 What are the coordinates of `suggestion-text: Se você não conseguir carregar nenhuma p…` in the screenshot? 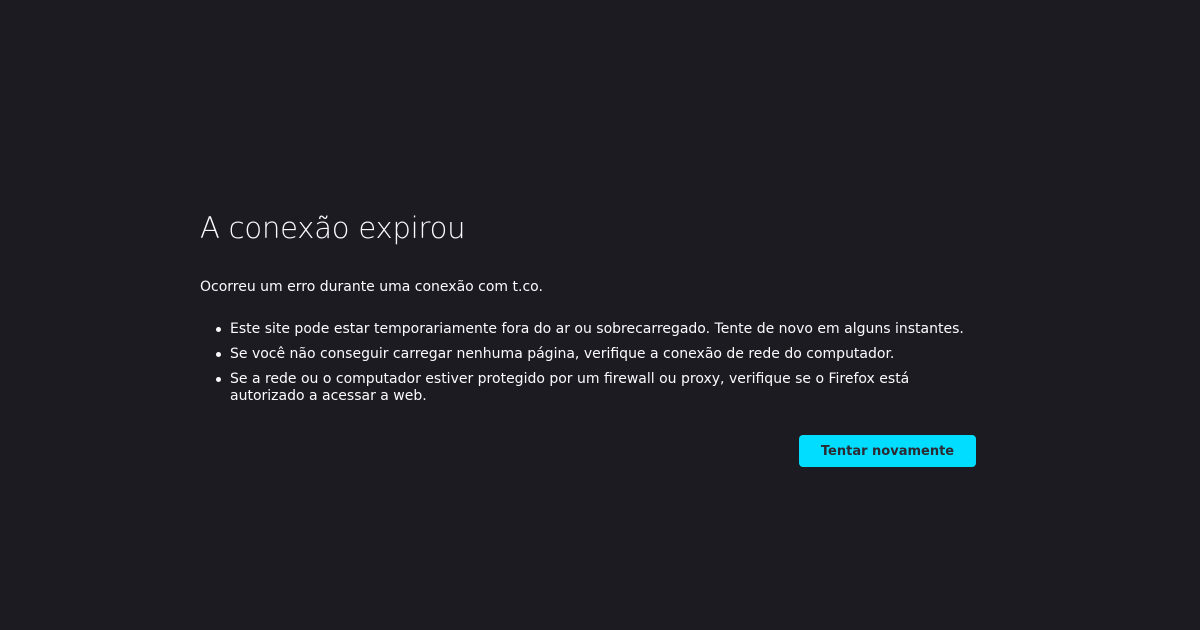 It's located at (562, 354).